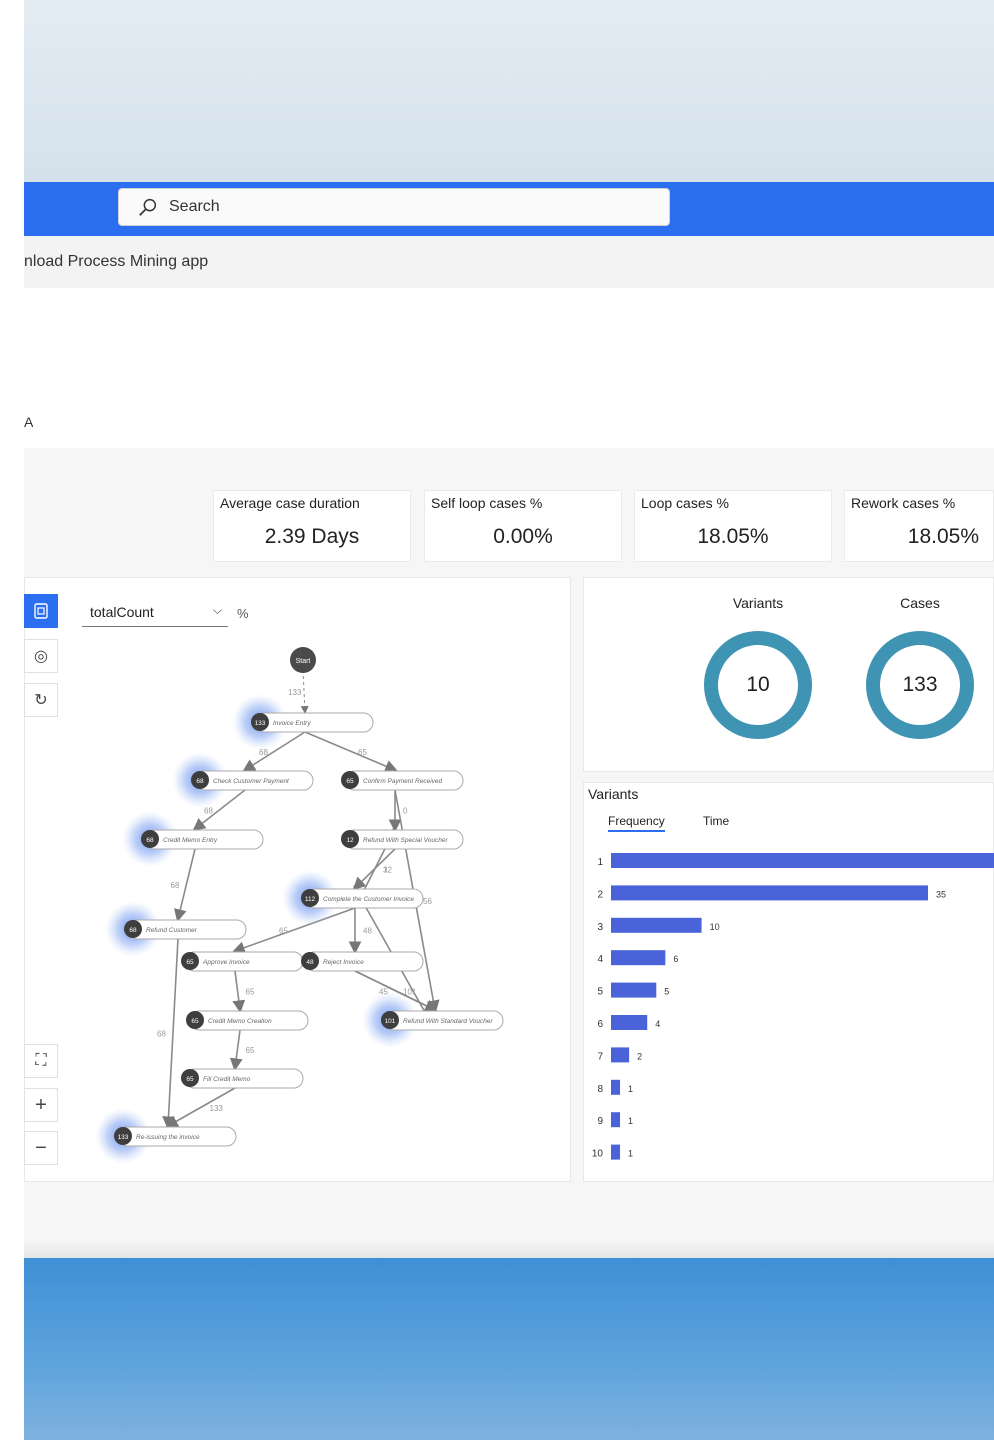 The height and width of the screenshot is (1440, 994). Describe the element at coordinates (600, 992) in the screenshot. I see `variant-rank-label: 5` at that location.